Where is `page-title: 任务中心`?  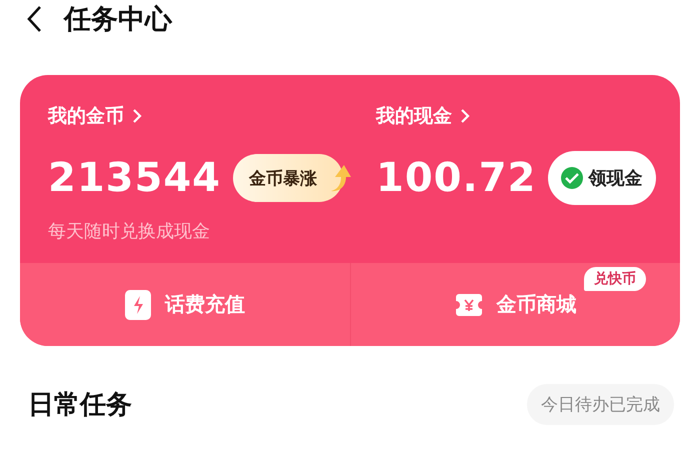
page-title: 任务中心 is located at coordinates (118, 20).